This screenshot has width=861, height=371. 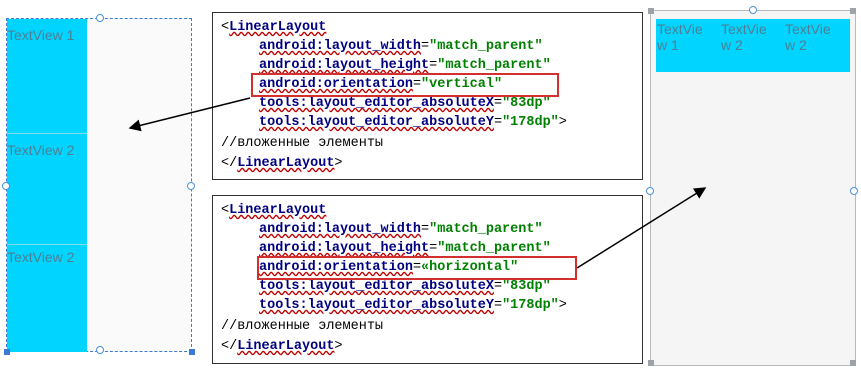 What do you see at coordinates (751, 37) in the screenshot?
I see `horizontal-textview-2: TextVie w 2` at bounding box center [751, 37].